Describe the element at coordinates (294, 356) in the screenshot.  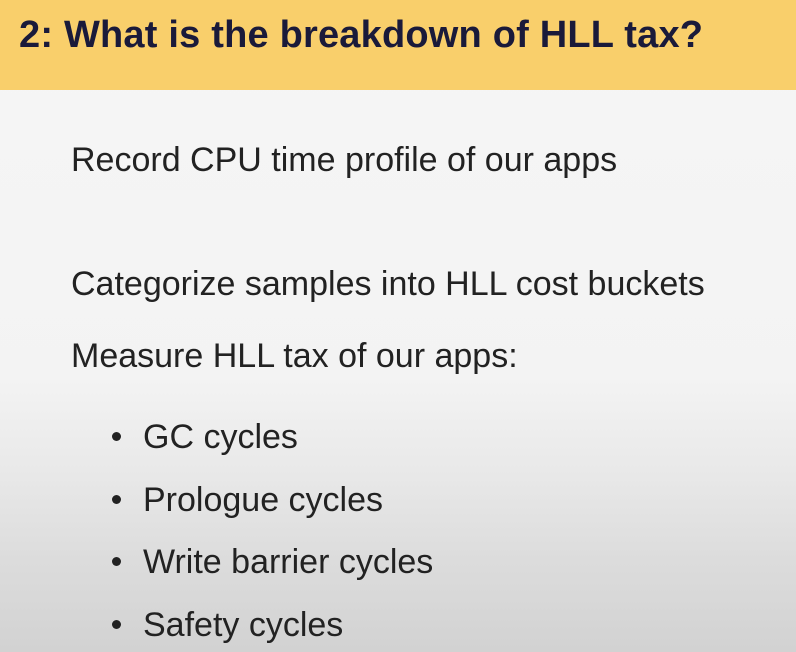
I see `step-measure-tax: Measure HLL tax of our apps:` at that location.